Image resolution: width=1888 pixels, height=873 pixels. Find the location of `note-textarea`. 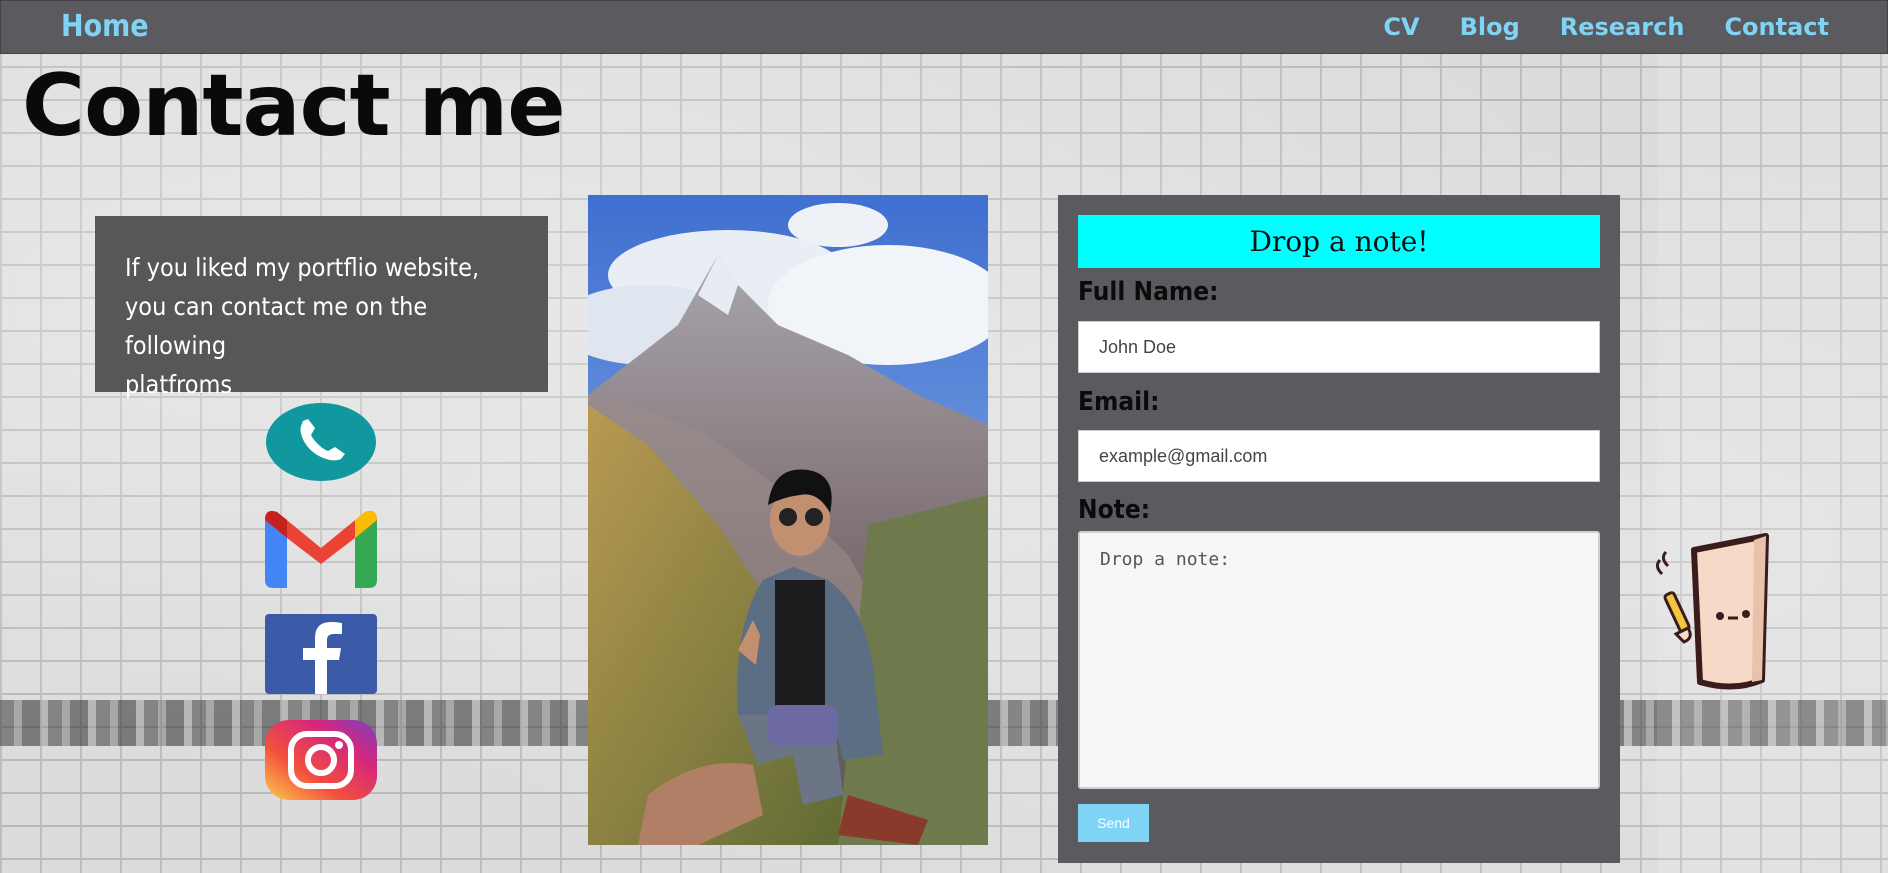

note-textarea is located at coordinates (1339, 660).